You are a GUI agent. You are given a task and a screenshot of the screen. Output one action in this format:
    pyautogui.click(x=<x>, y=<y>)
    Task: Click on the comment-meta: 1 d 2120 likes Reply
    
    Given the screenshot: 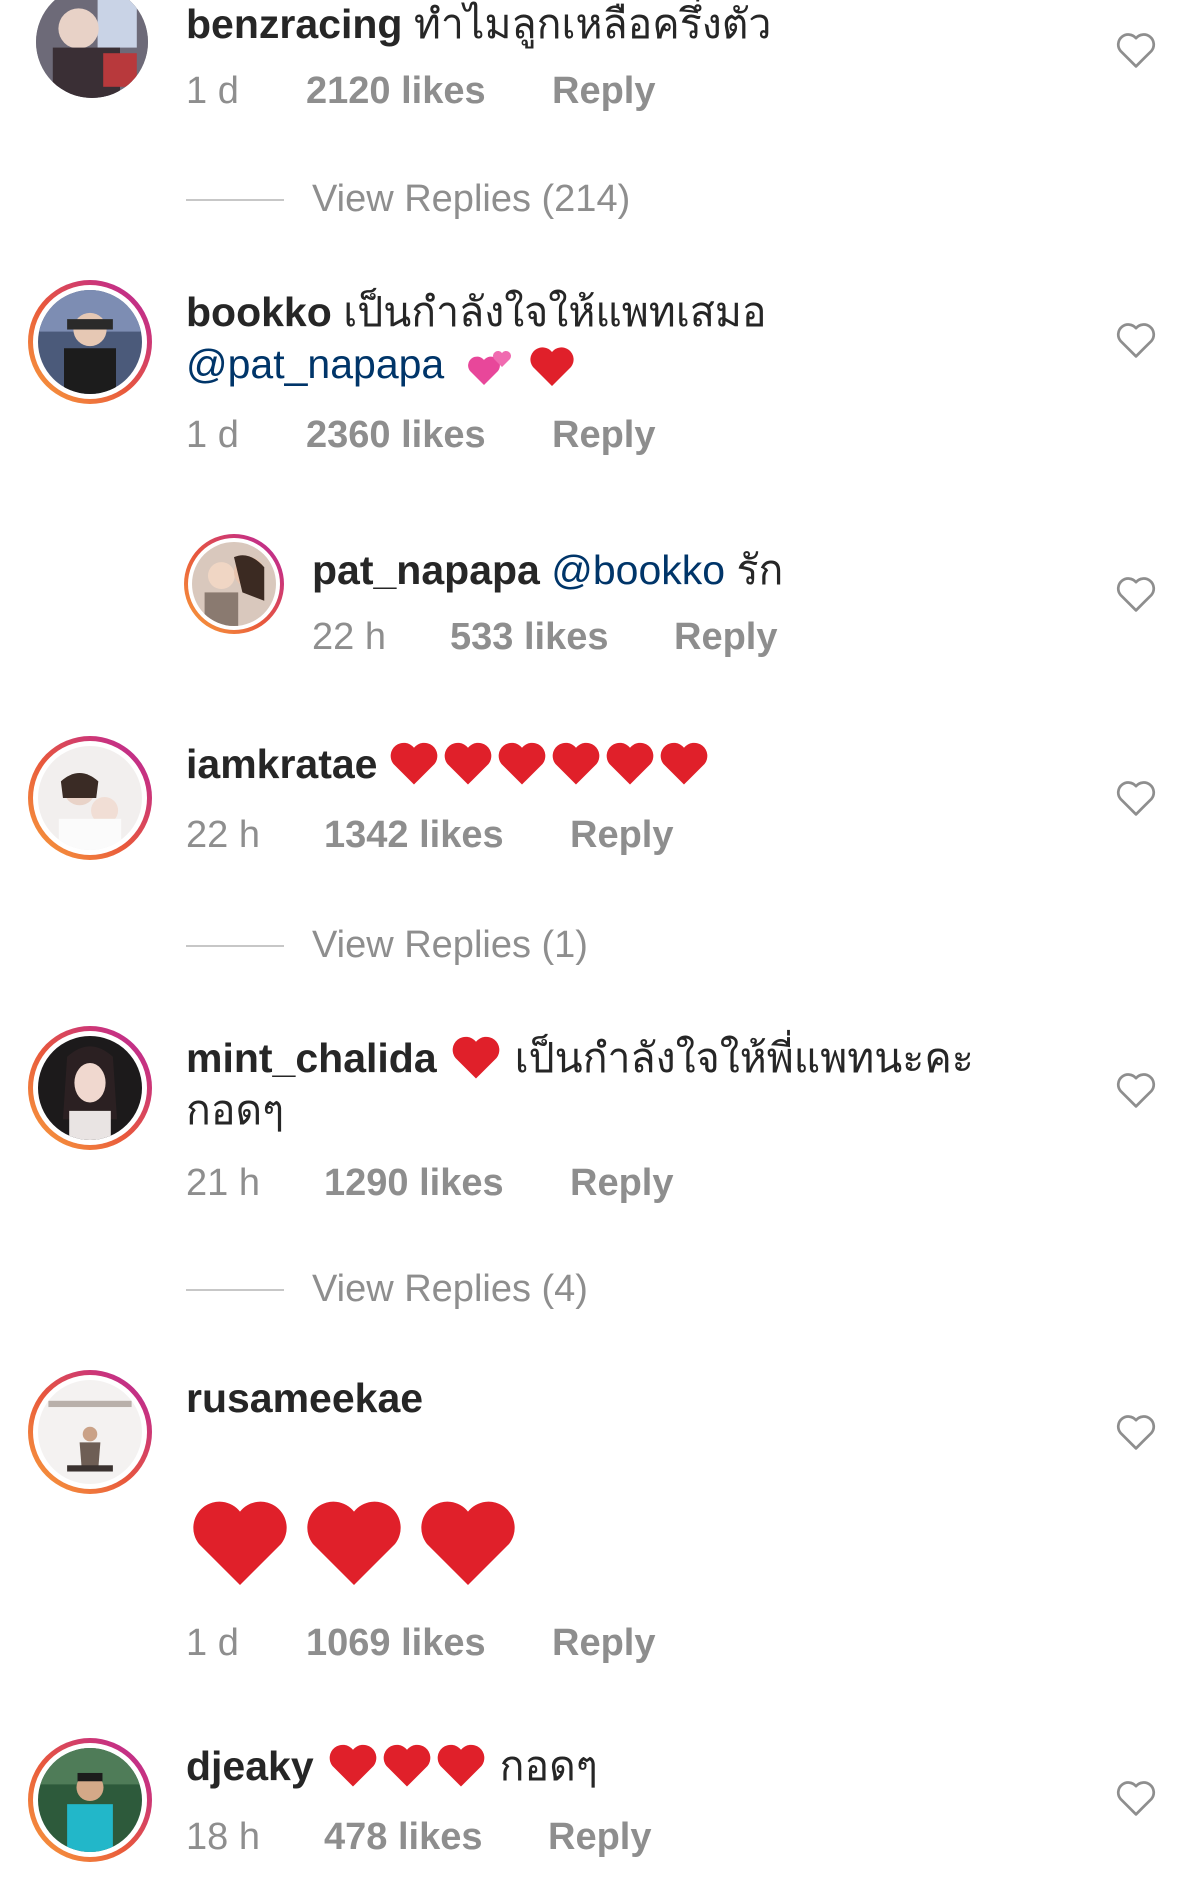 What is the action you would take?
    pyautogui.click(x=420, y=91)
    